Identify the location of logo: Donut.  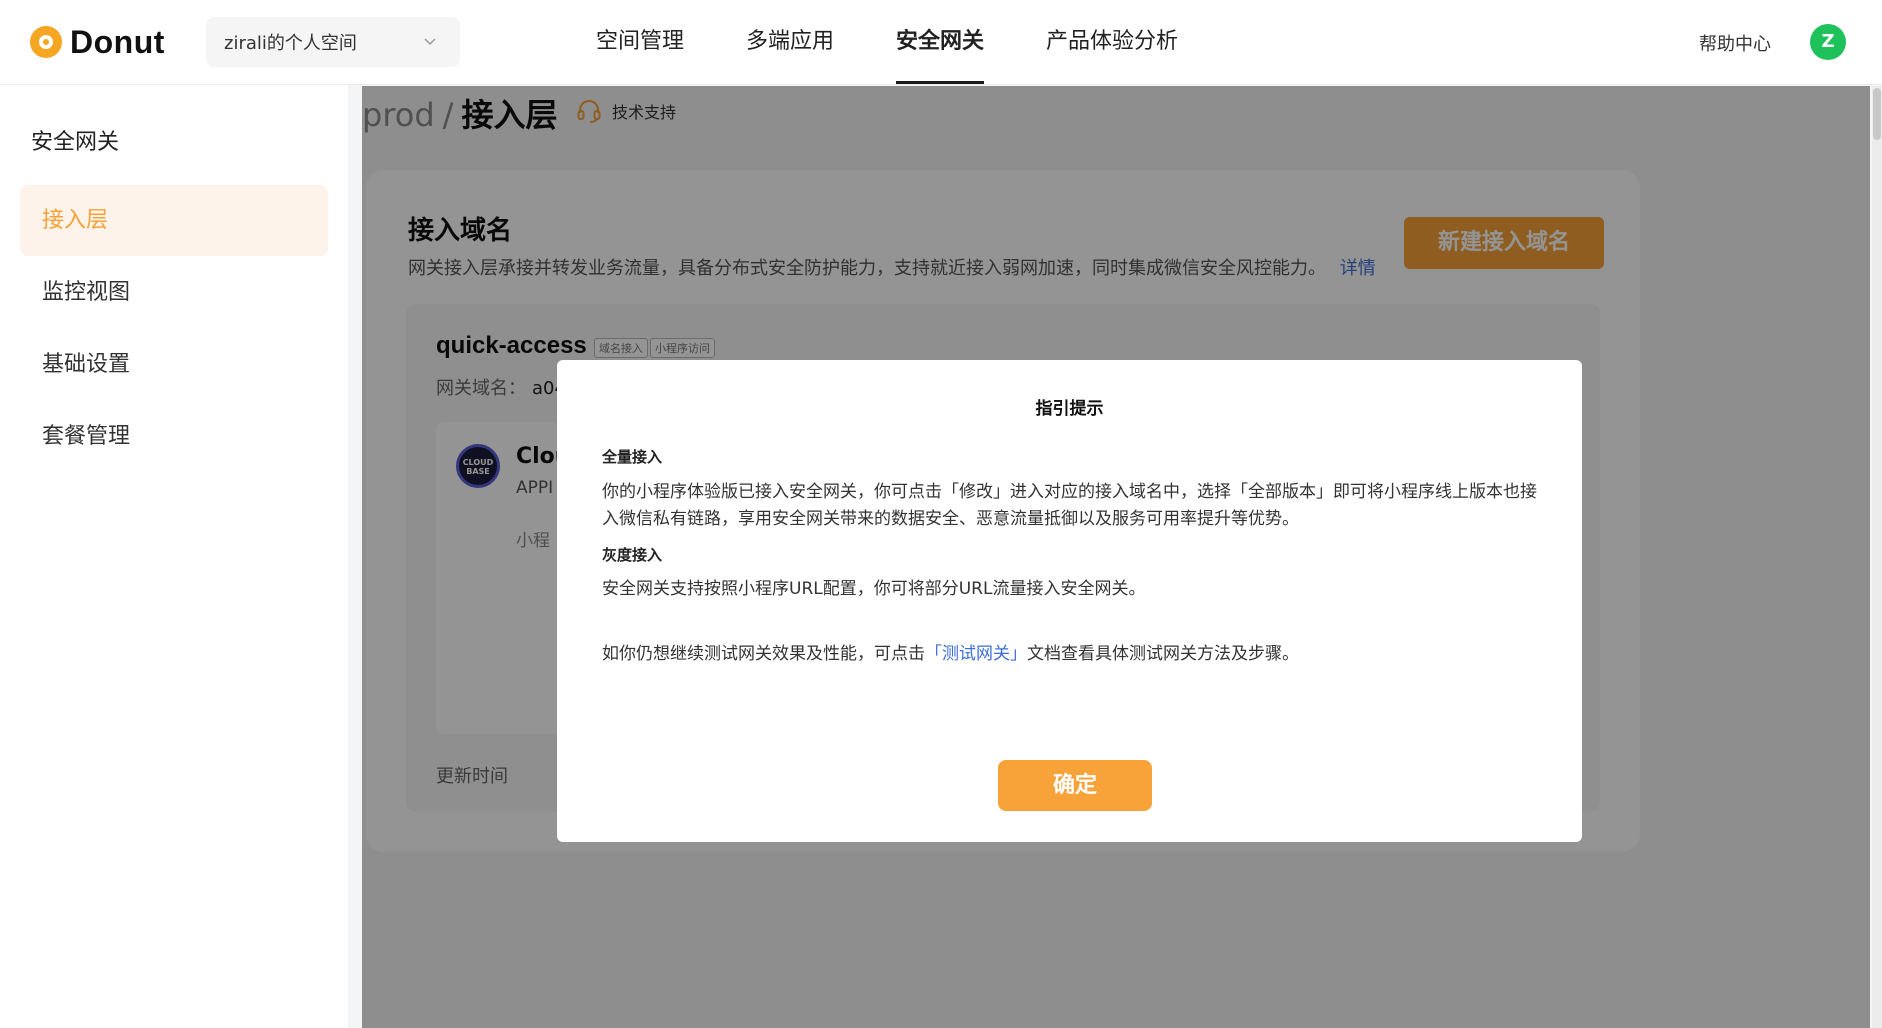
(97, 42).